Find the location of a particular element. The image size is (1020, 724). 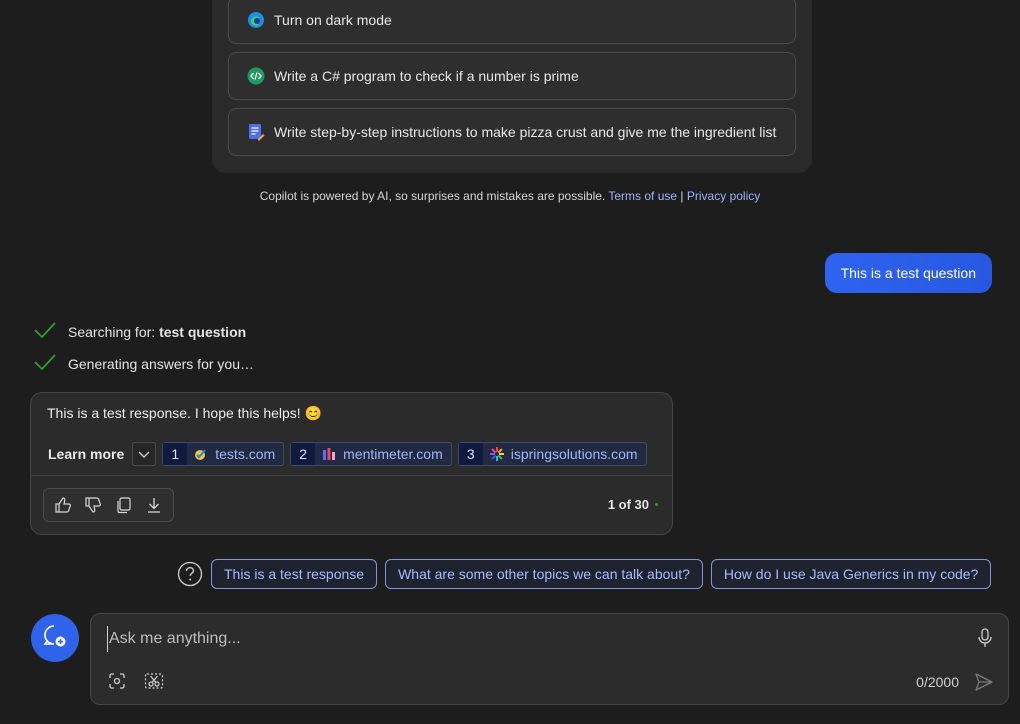

suggestion-dark-mode: Turn on dark mode is located at coordinates (512, 22).